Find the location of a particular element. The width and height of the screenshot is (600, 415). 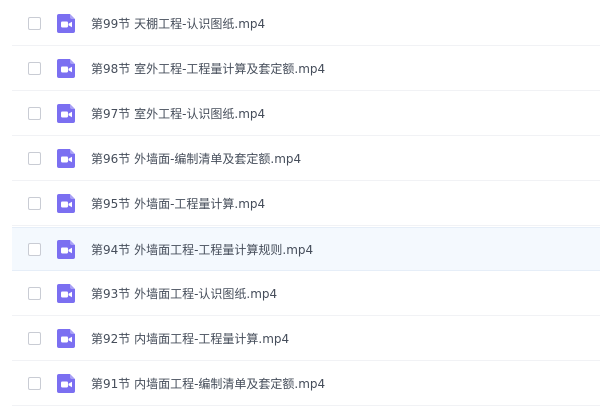

file-row: 第92节 内墙面工程-工程量计算.mp4 is located at coordinates (306, 339).